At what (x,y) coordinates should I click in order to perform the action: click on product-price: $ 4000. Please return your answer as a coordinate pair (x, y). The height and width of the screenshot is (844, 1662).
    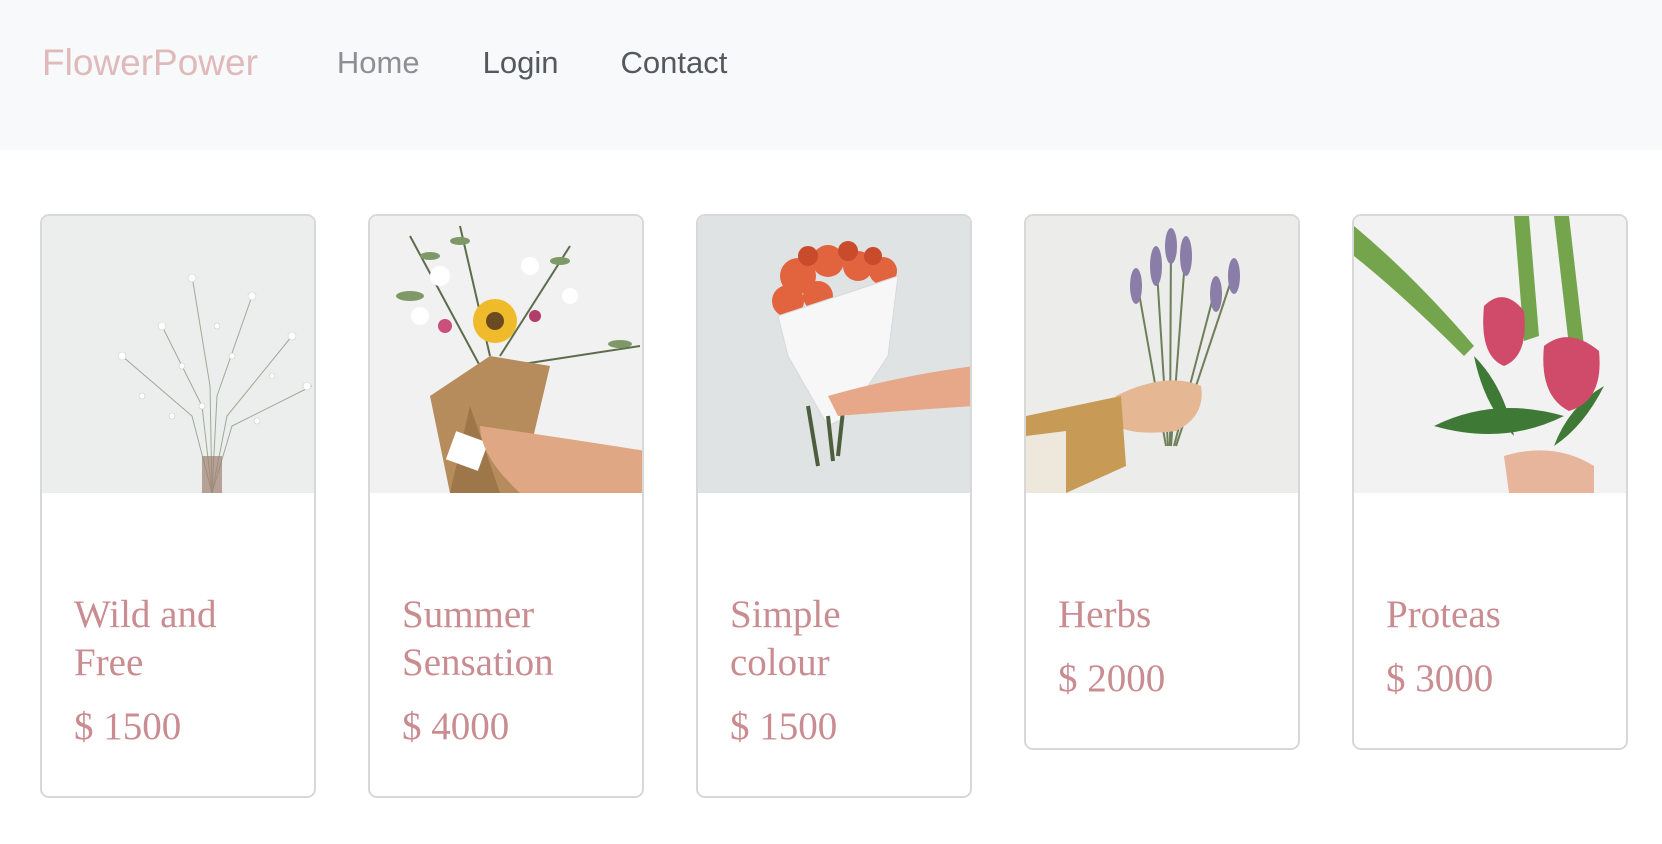
    Looking at the image, I should click on (456, 726).